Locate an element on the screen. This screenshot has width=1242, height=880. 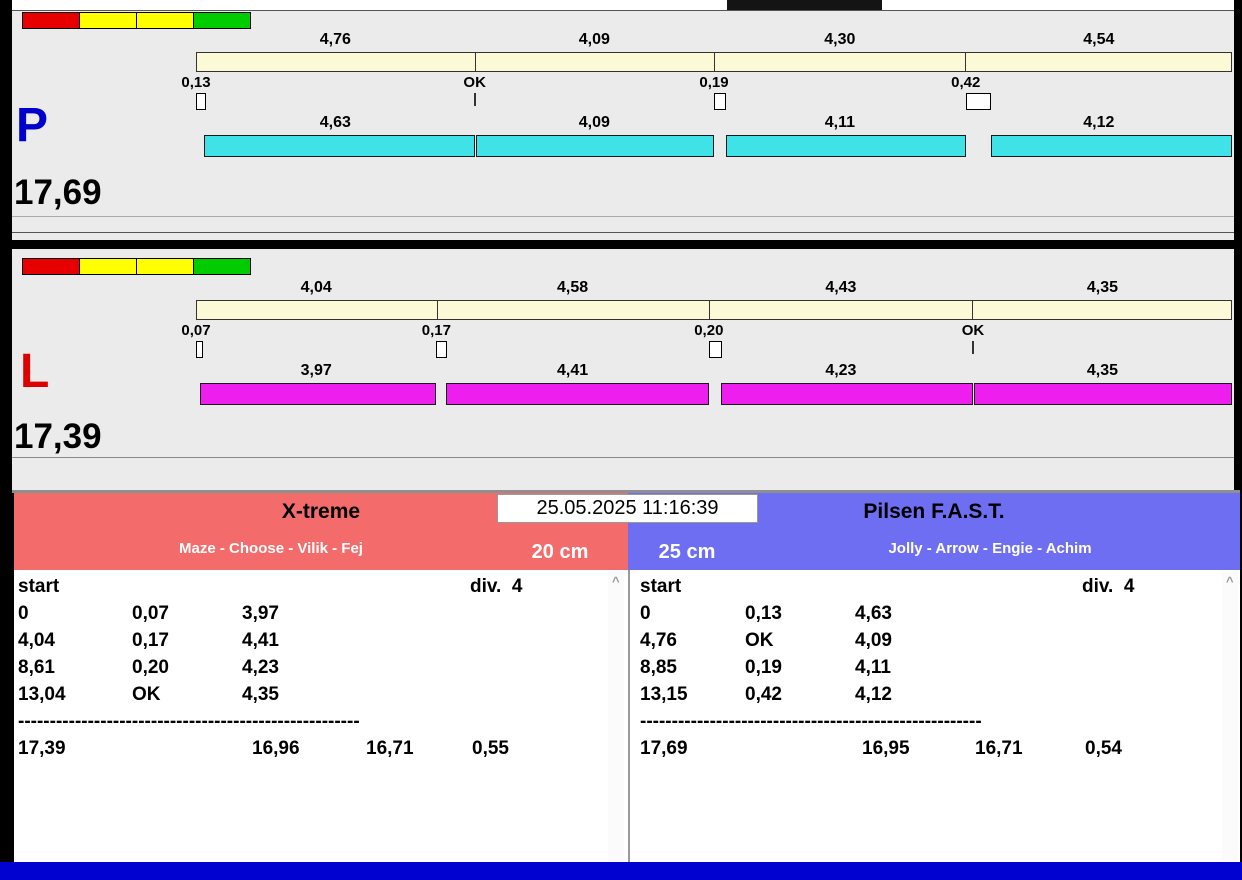
l-run-bars is located at coordinates (714, 394).